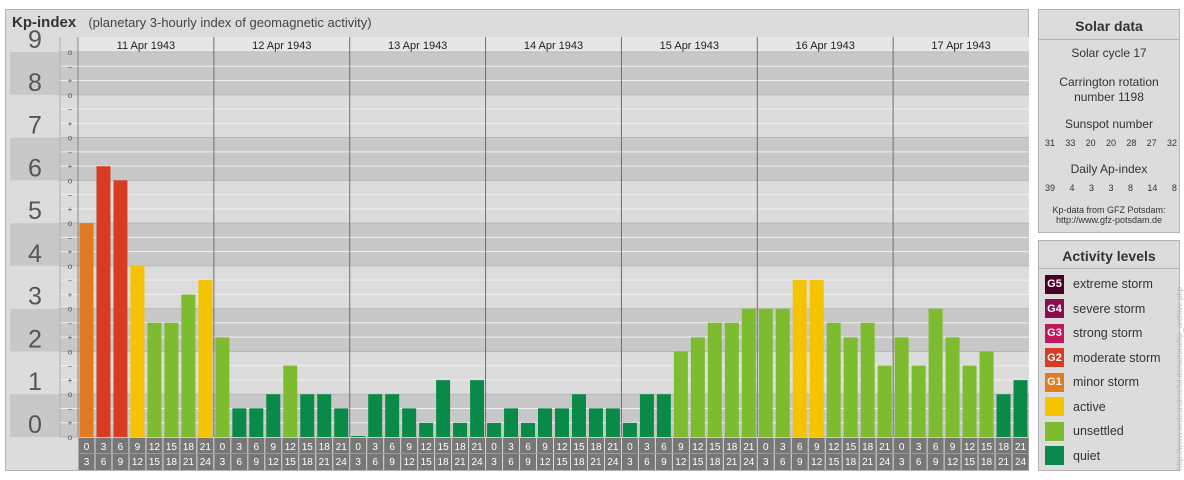 The height and width of the screenshot is (480, 1184). I want to click on legend-label: moderate storm, so click(1117, 357).